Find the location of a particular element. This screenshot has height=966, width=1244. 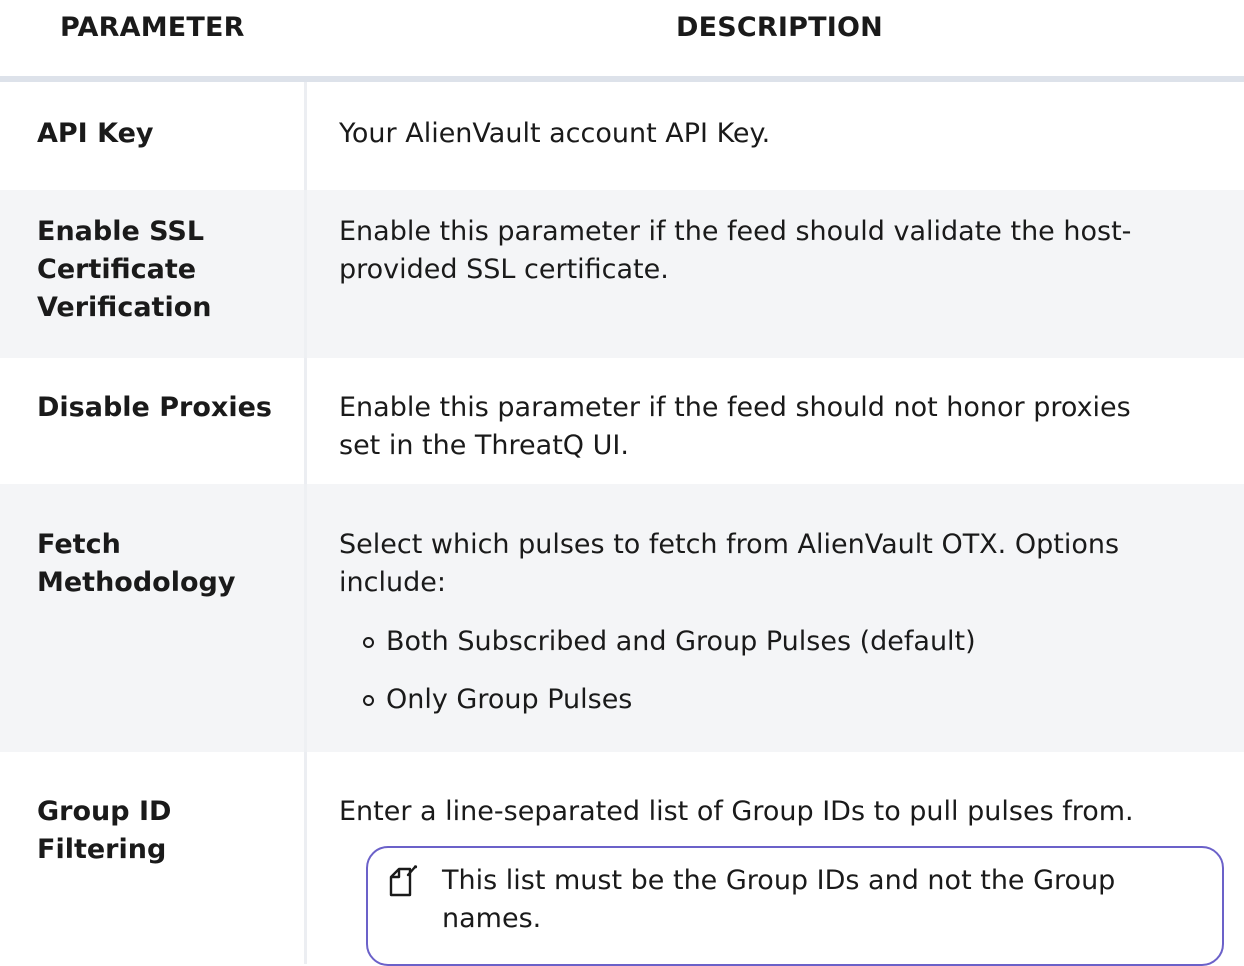

column-header-parameter: PARAMETER is located at coordinates (152, 27).